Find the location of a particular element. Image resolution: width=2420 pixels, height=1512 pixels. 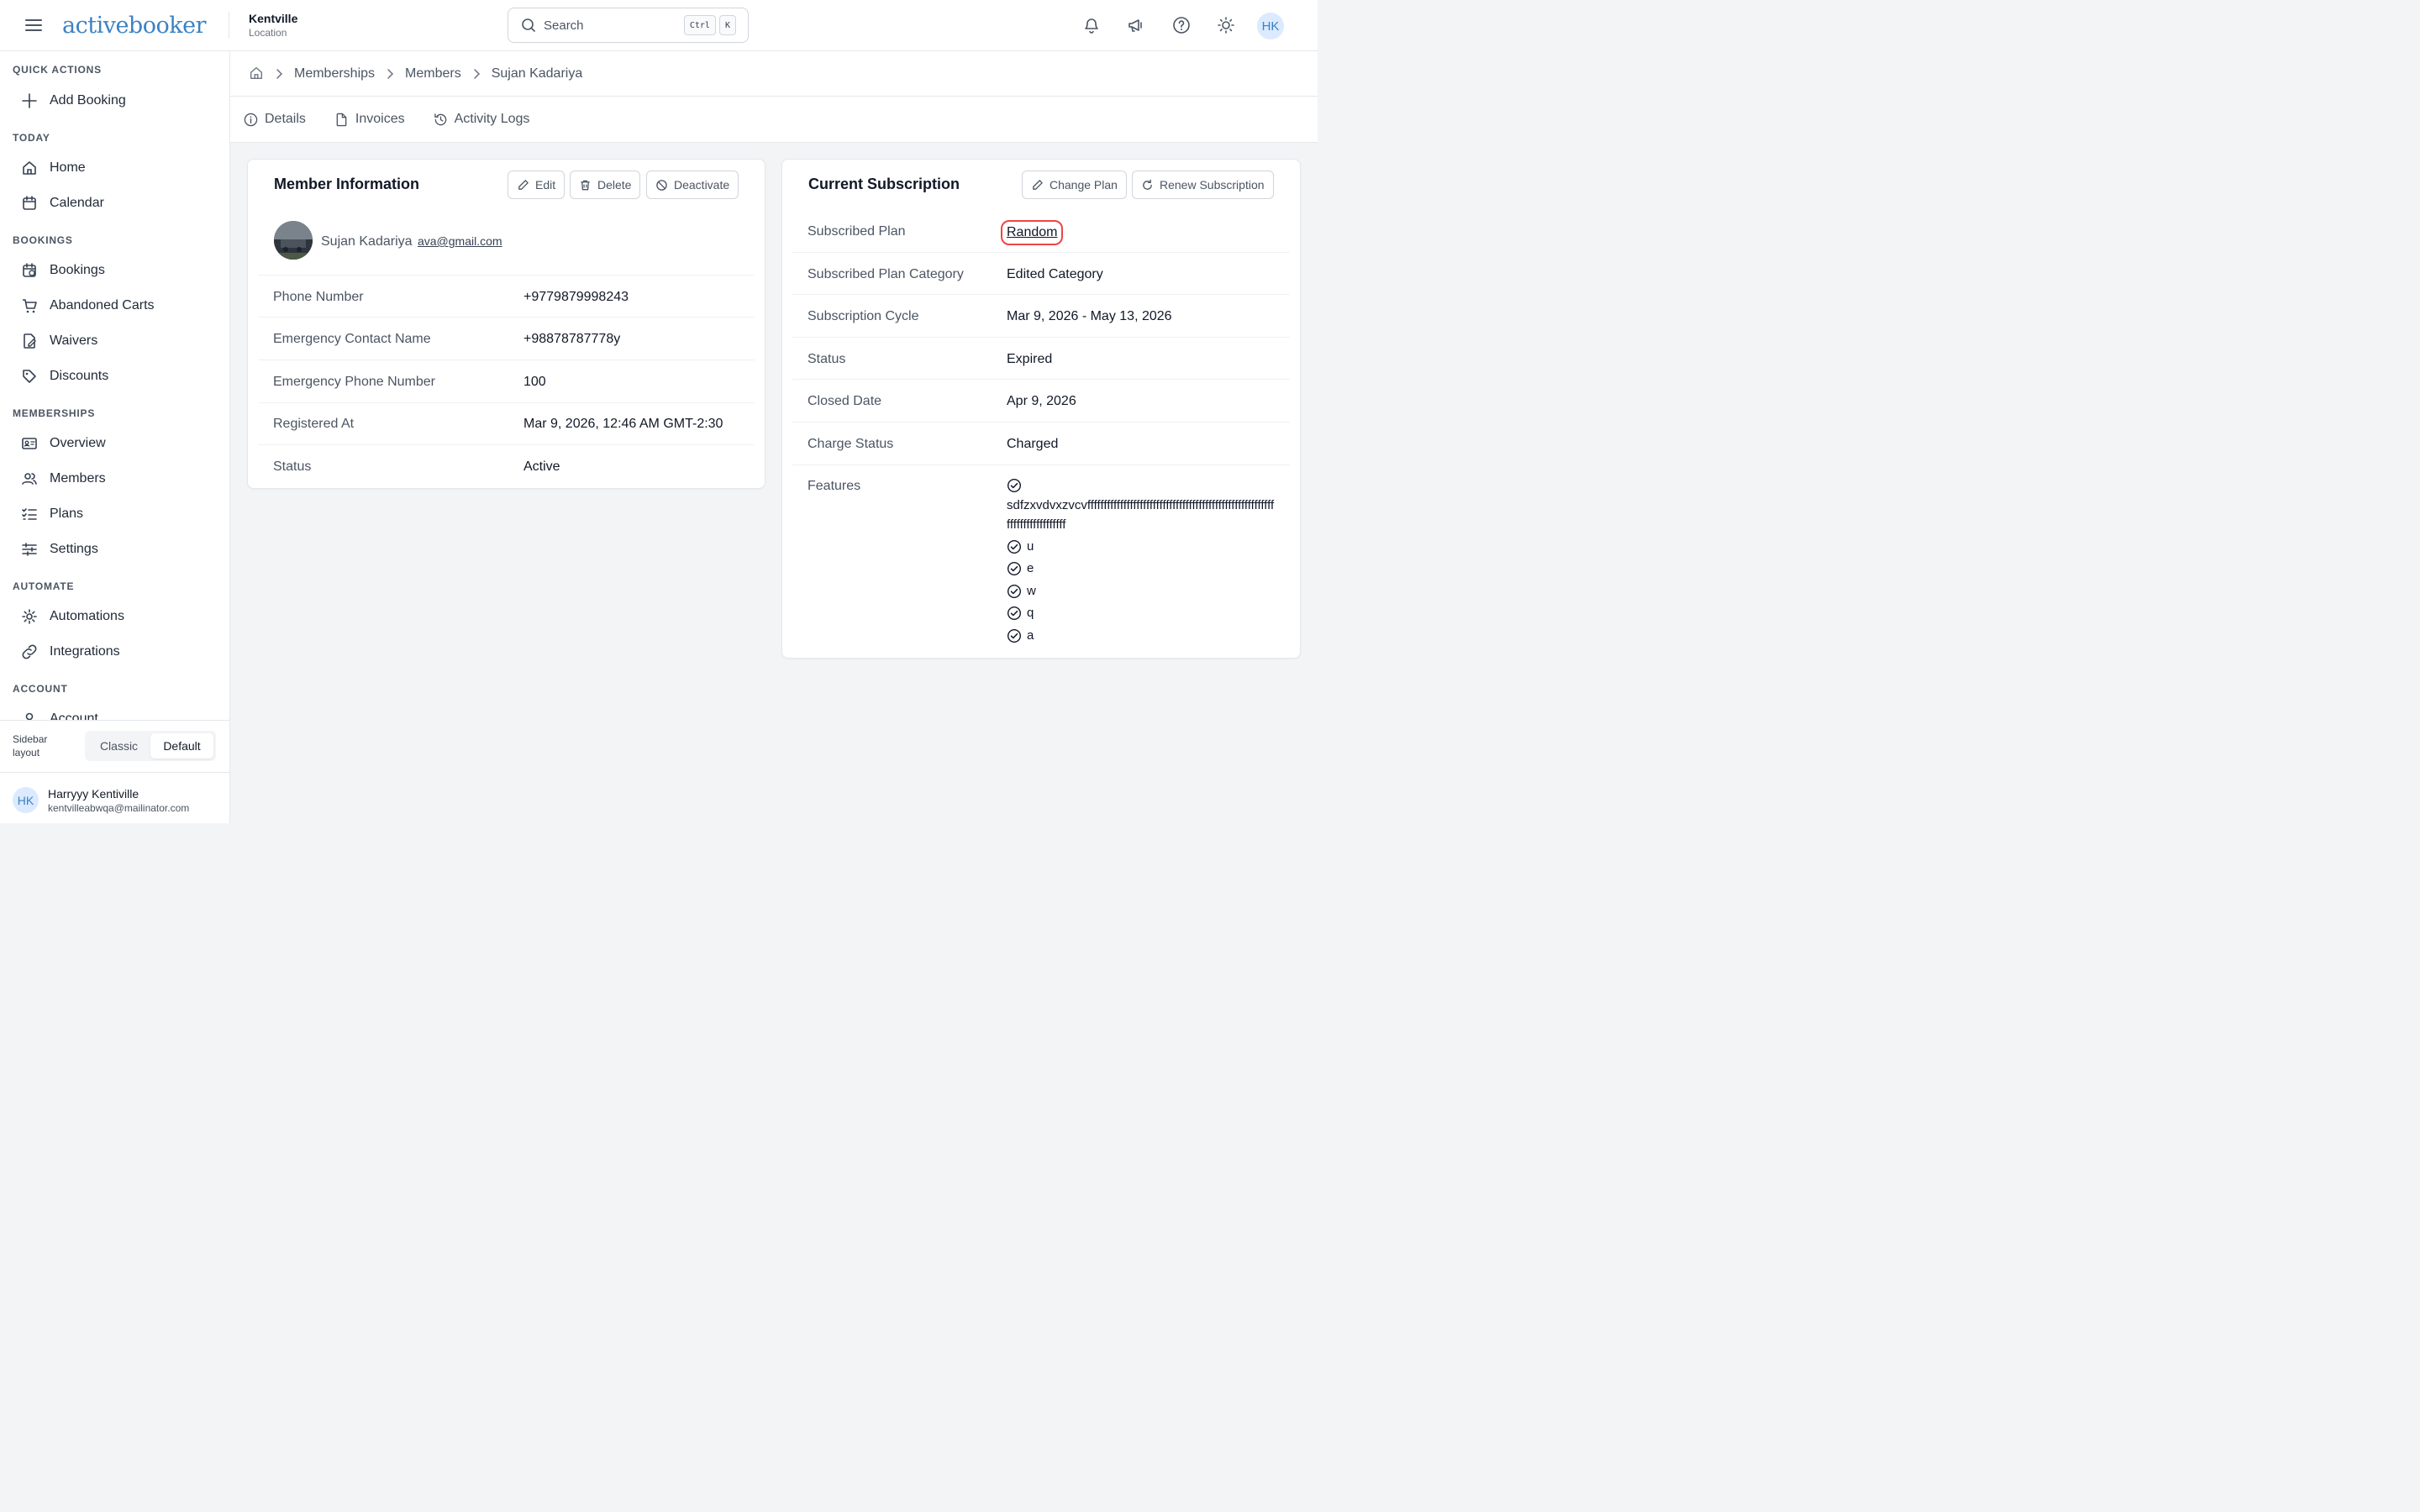

feature-item-text: q is located at coordinates (1030, 613).